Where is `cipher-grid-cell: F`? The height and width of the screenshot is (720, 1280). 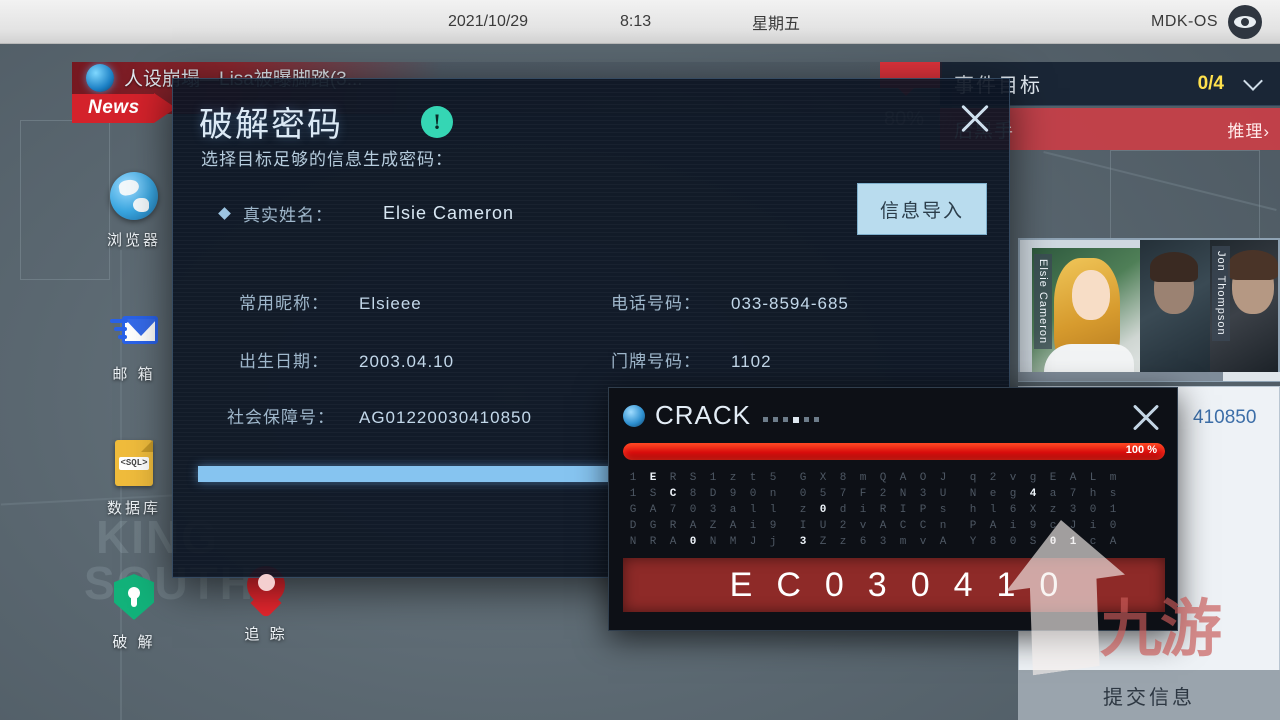
cipher-grid-cell: F is located at coordinates (863, 494).